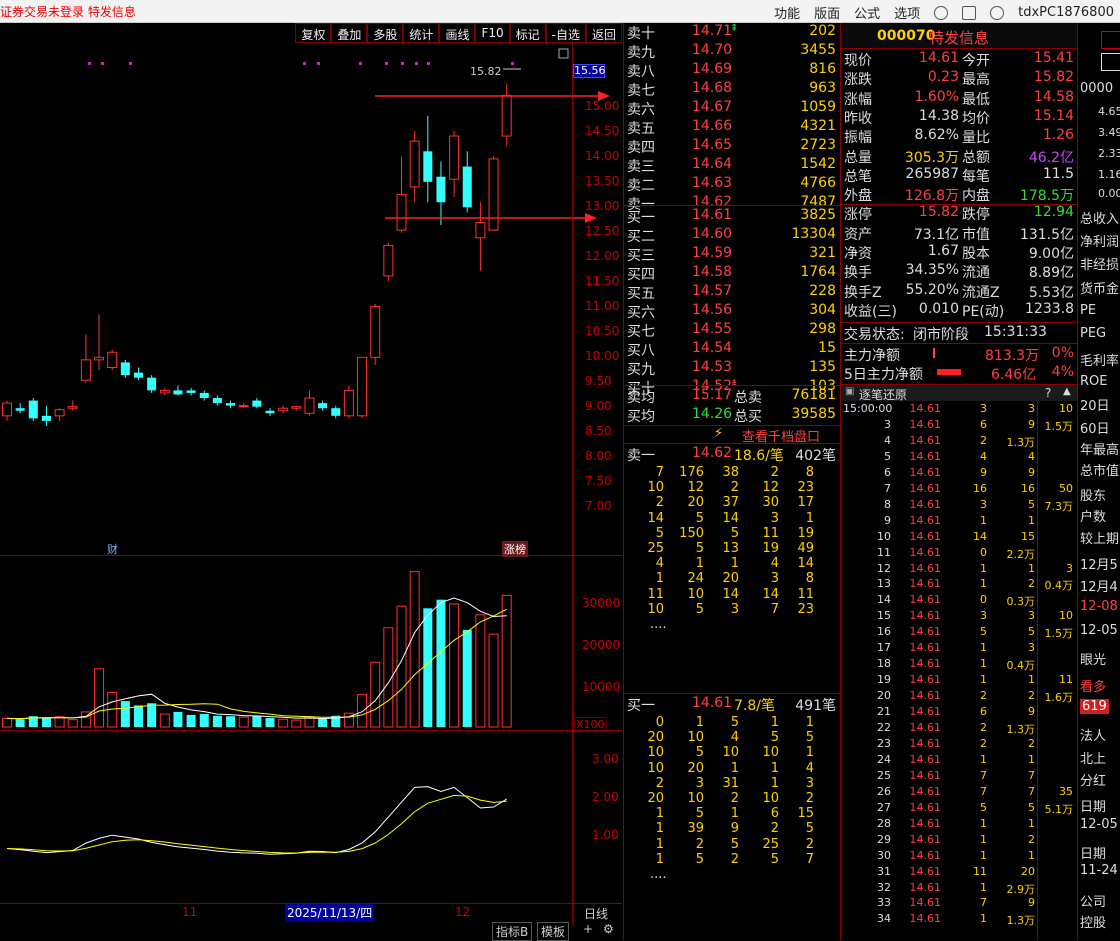 The height and width of the screenshot is (941, 1120). I want to click on bid-row-4: 买四 14.58 1764, so click(732, 273).